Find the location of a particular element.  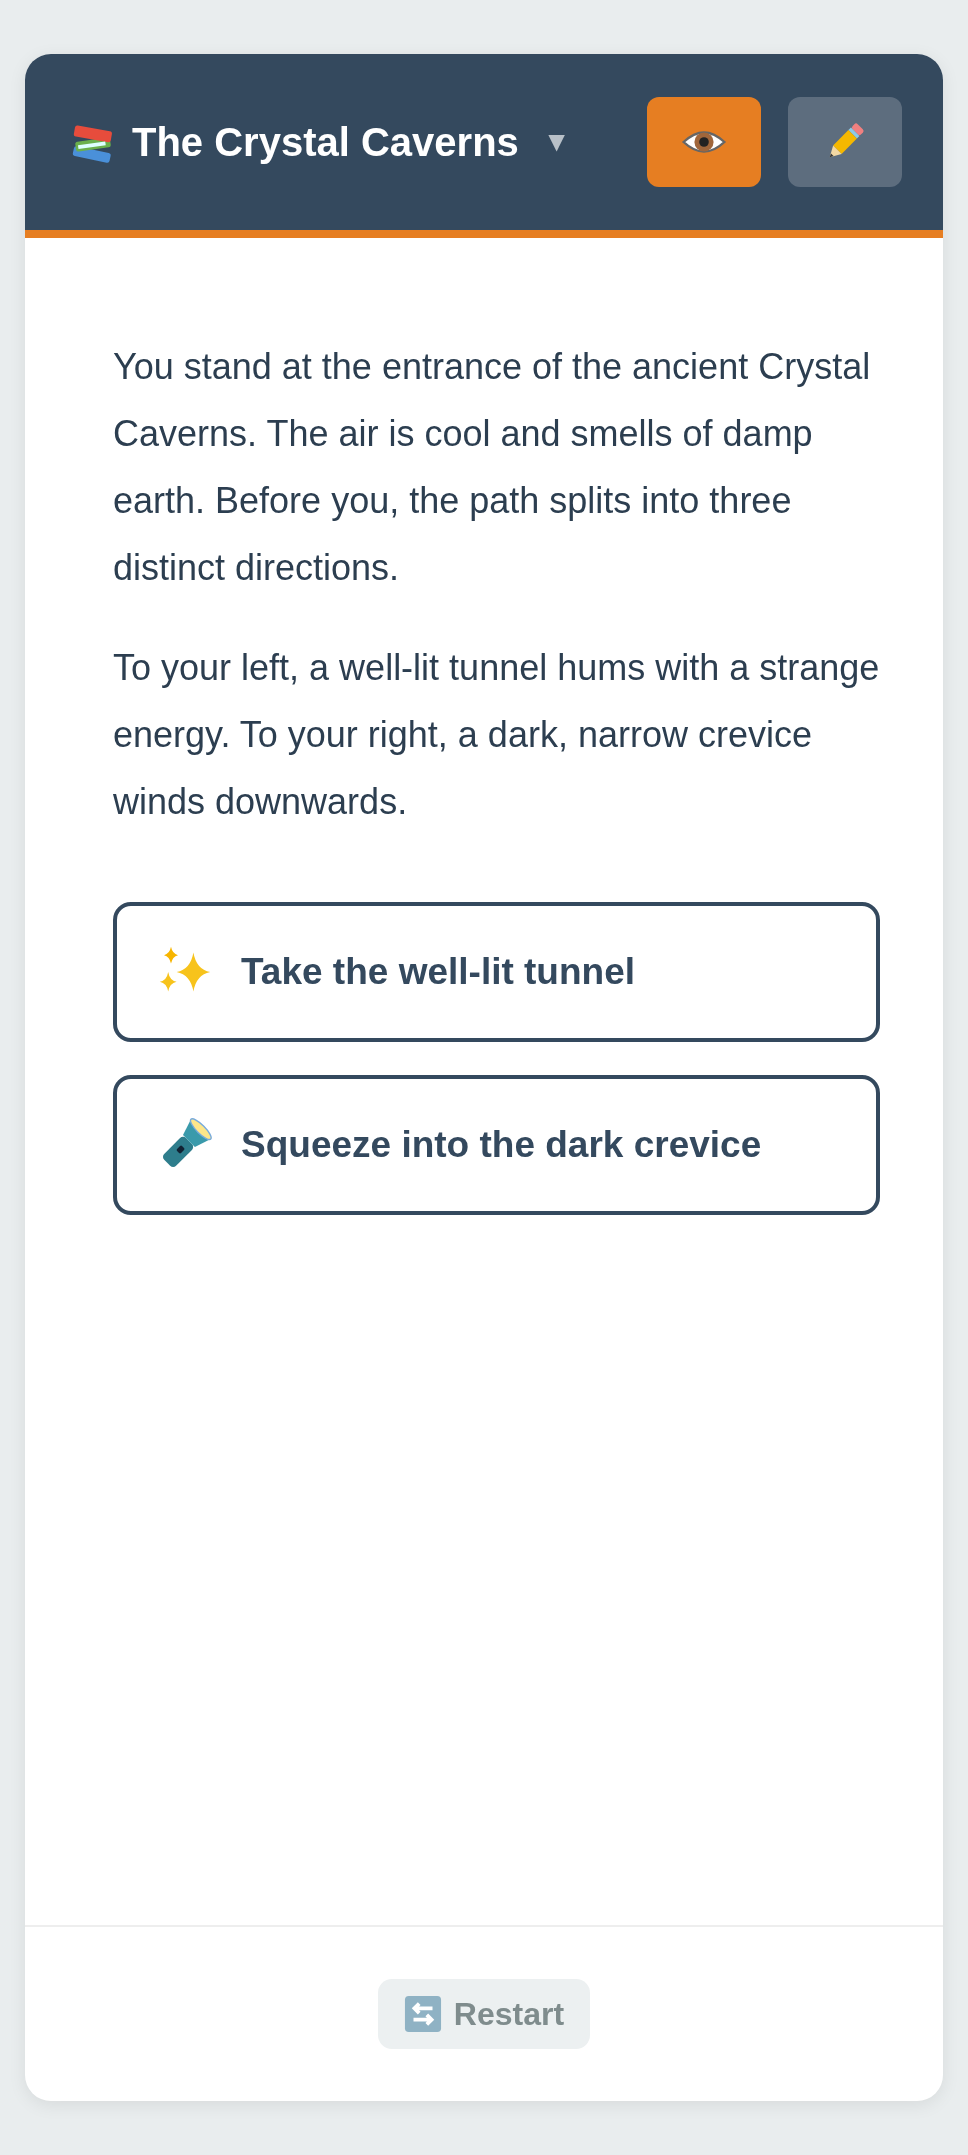

choice-button: Take the well-lit tunnel is located at coordinates (496, 972).